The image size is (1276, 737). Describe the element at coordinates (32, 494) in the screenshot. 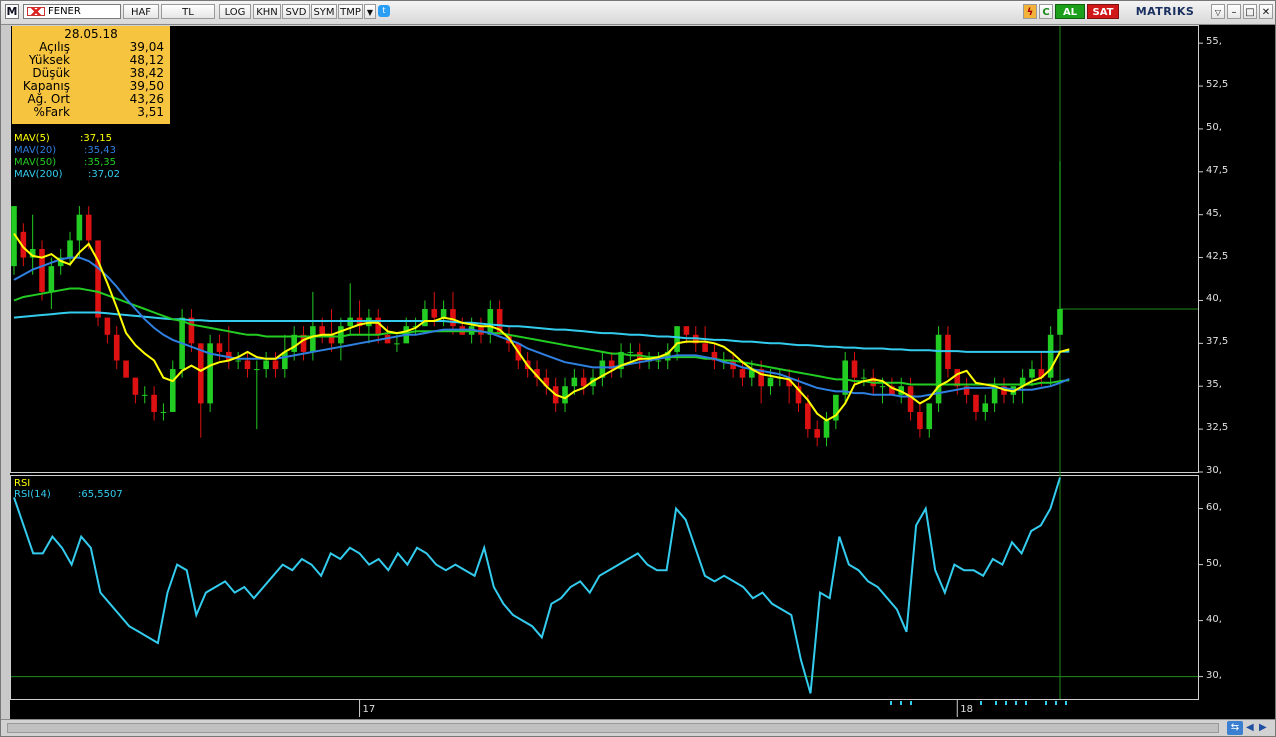

I see `rsi-name: RSI(14)` at that location.